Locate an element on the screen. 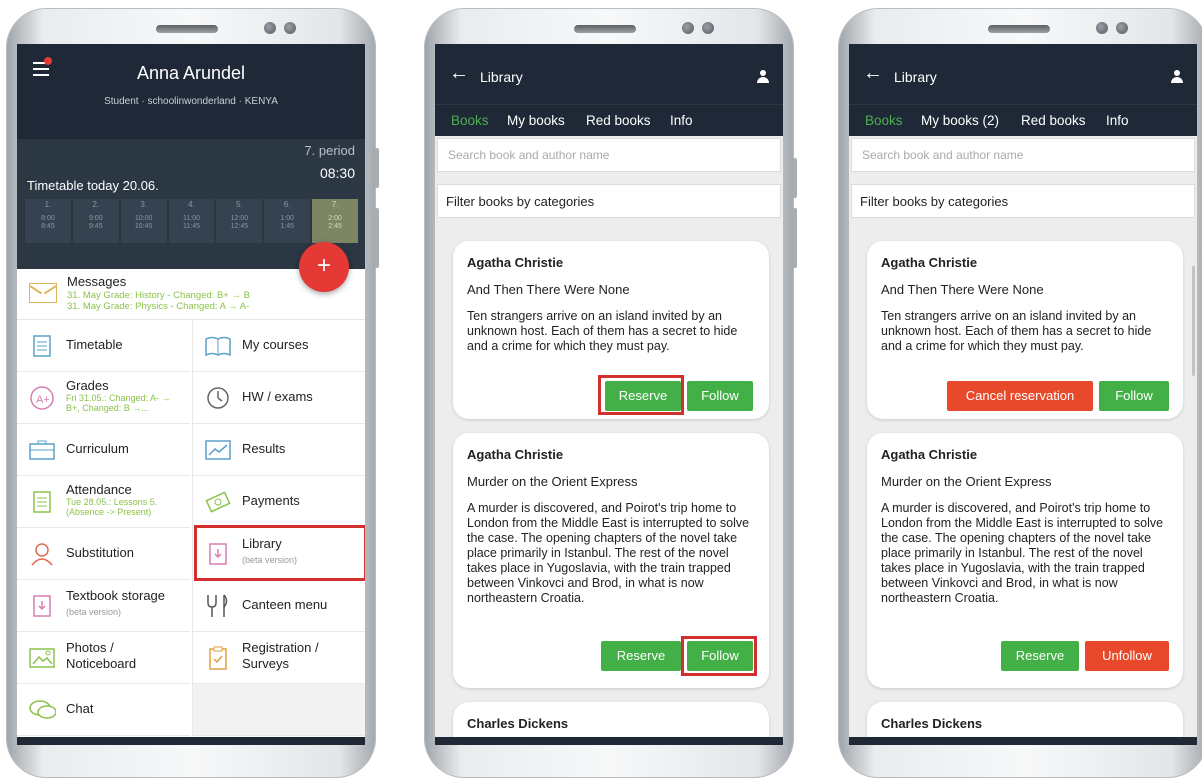  grade-icon: A+ is located at coordinates (42, 398).